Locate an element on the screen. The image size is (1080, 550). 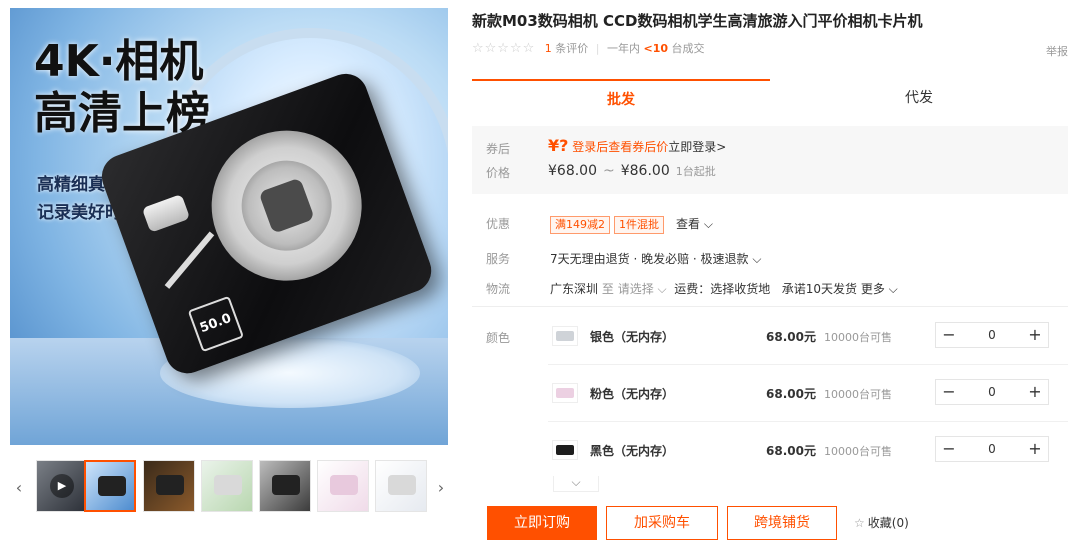
coupon-price: ¥? 登录后查看券后价立即登录> is located at coordinates (637, 145).